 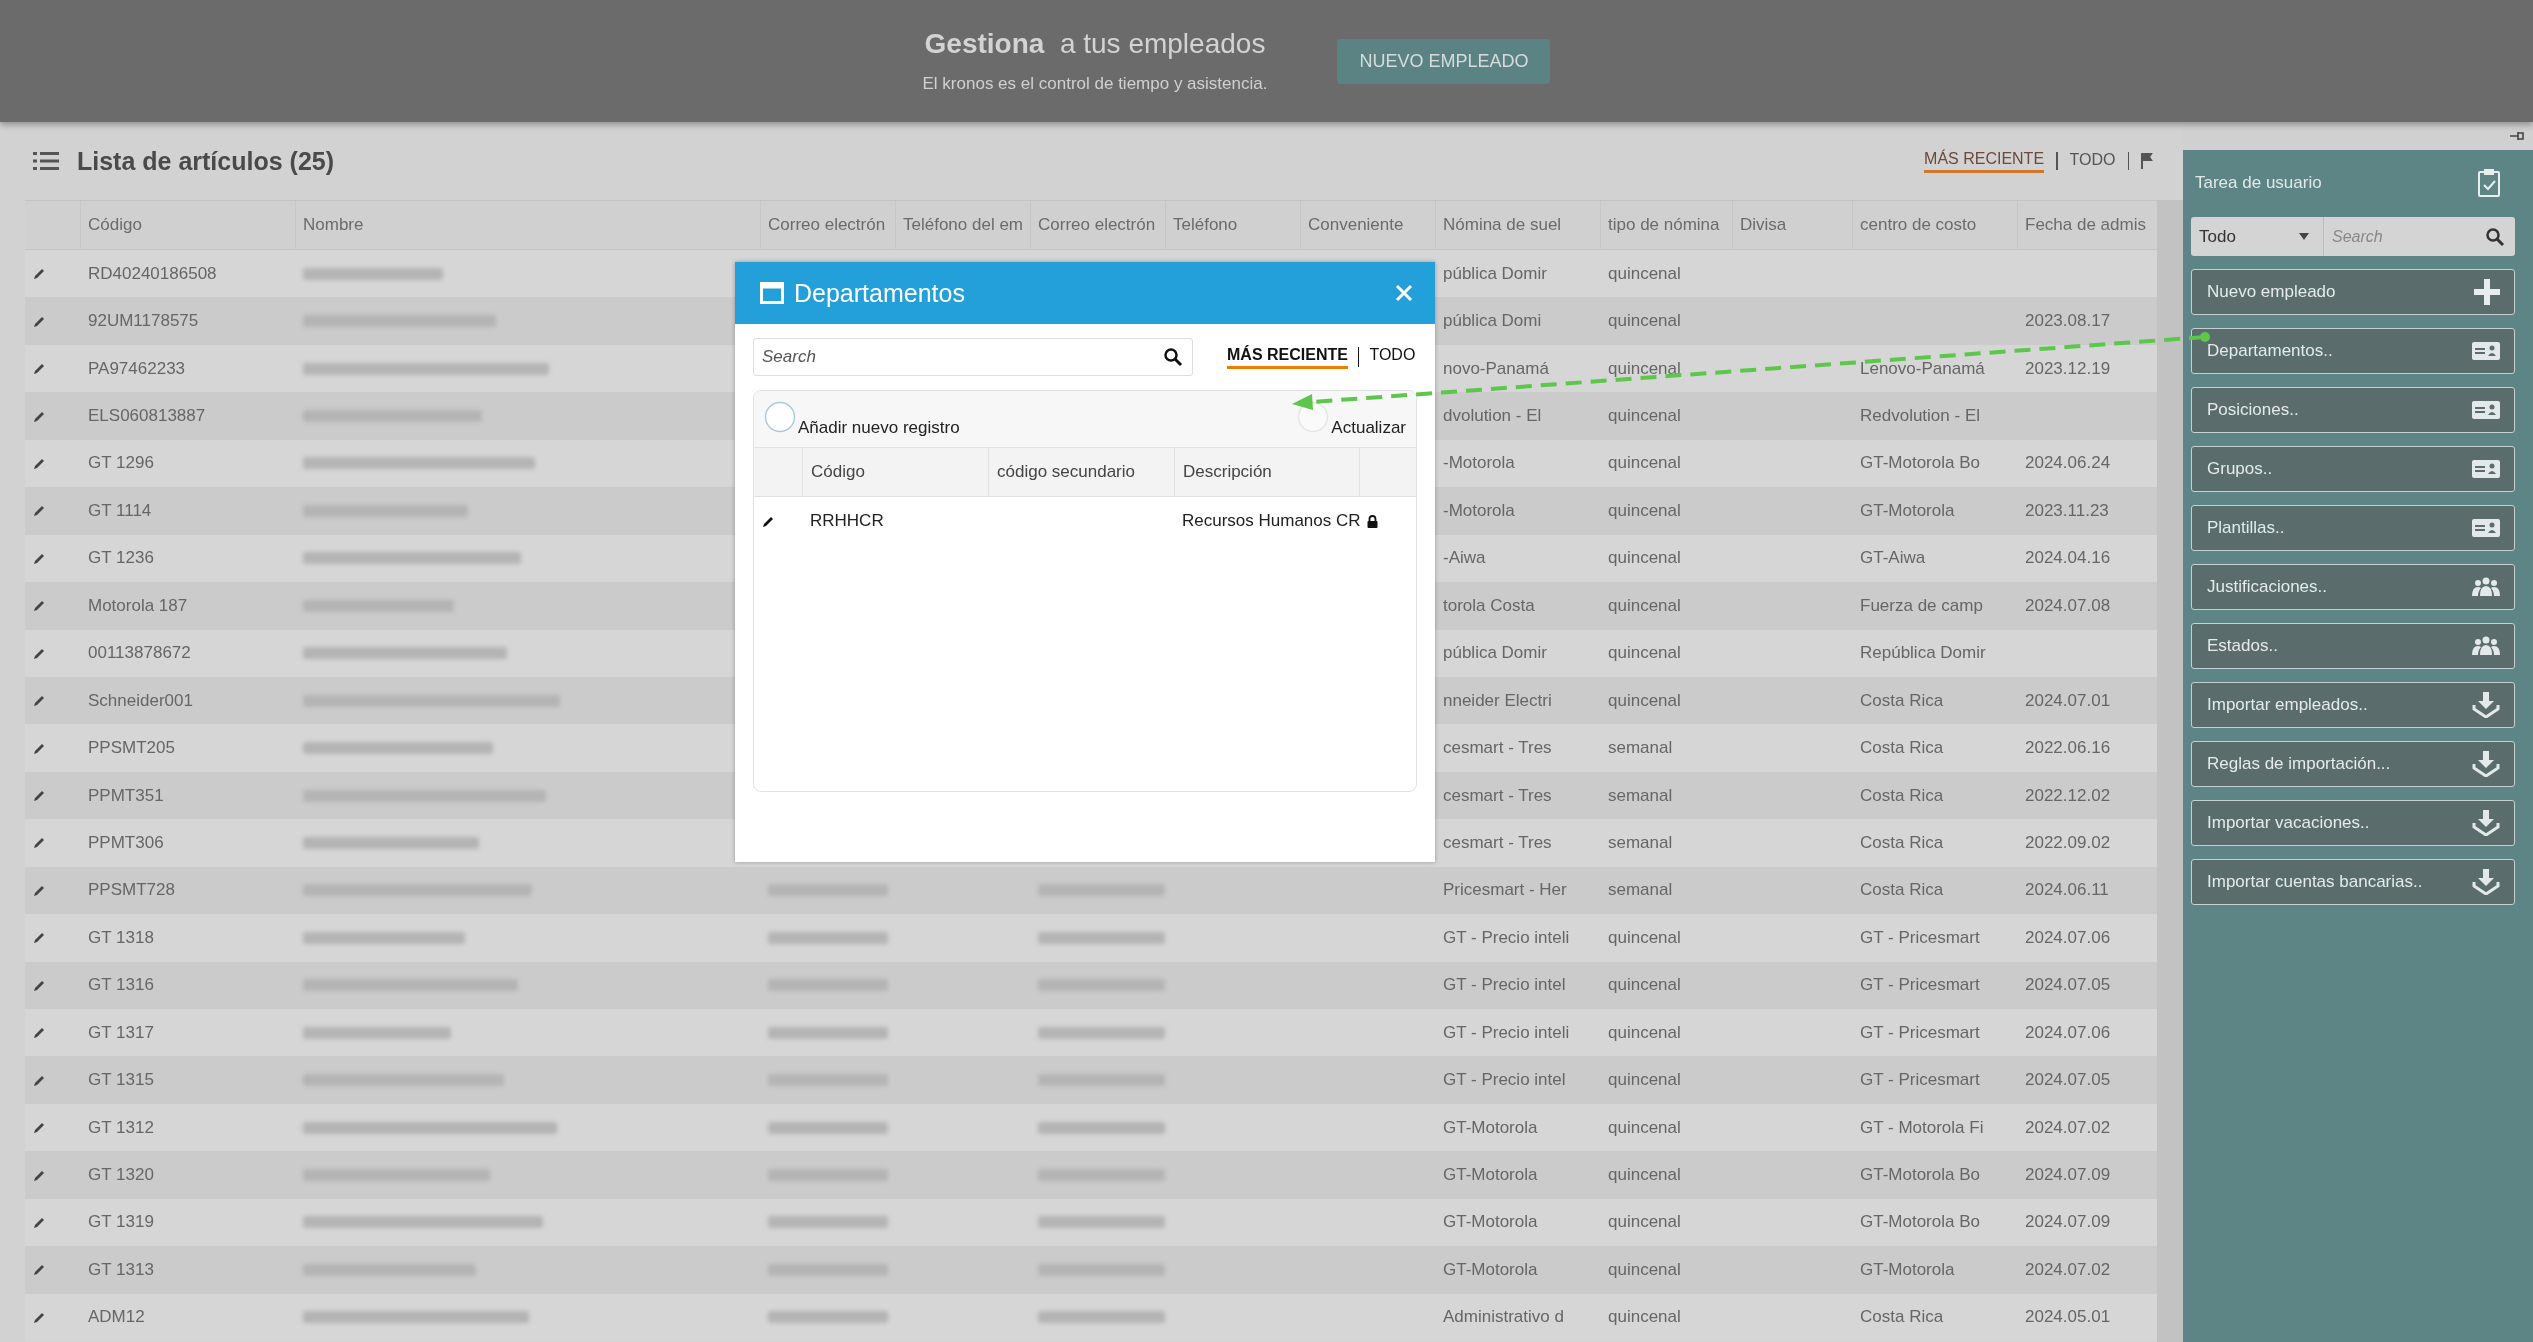 What do you see at coordinates (1920, 1222) in the screenshot?
I see `table-cell-text: GT-Motorola Bo` at bounding box center [1920, 1222].